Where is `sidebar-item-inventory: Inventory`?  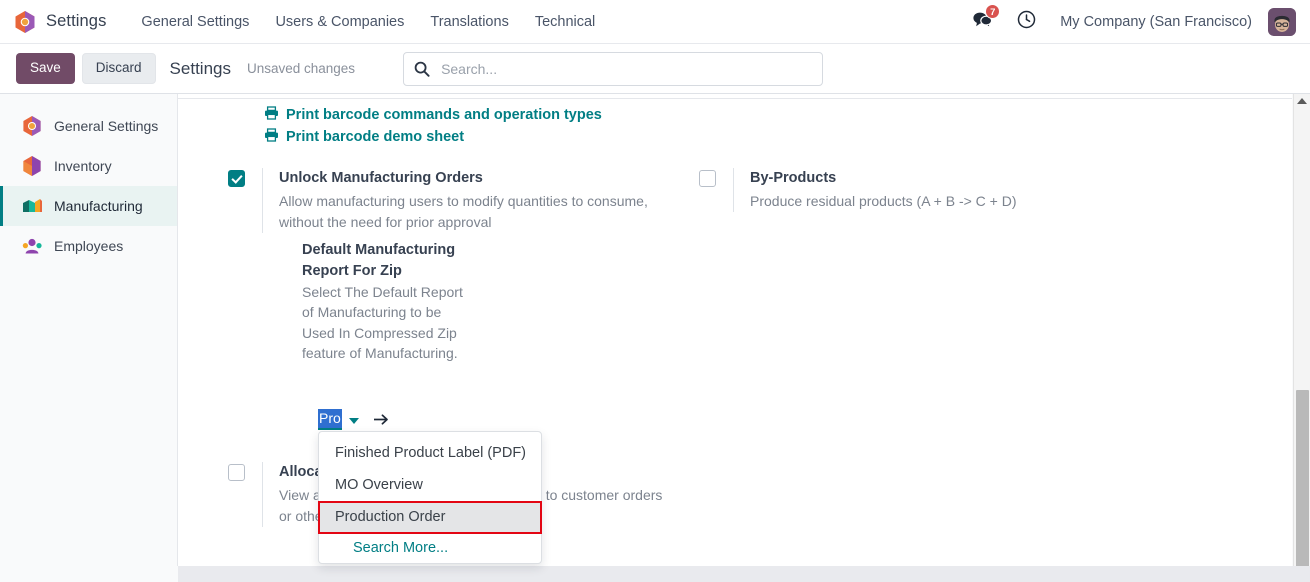
sidebar-item-inventory: Inventory is located at coordinates (88, 166).